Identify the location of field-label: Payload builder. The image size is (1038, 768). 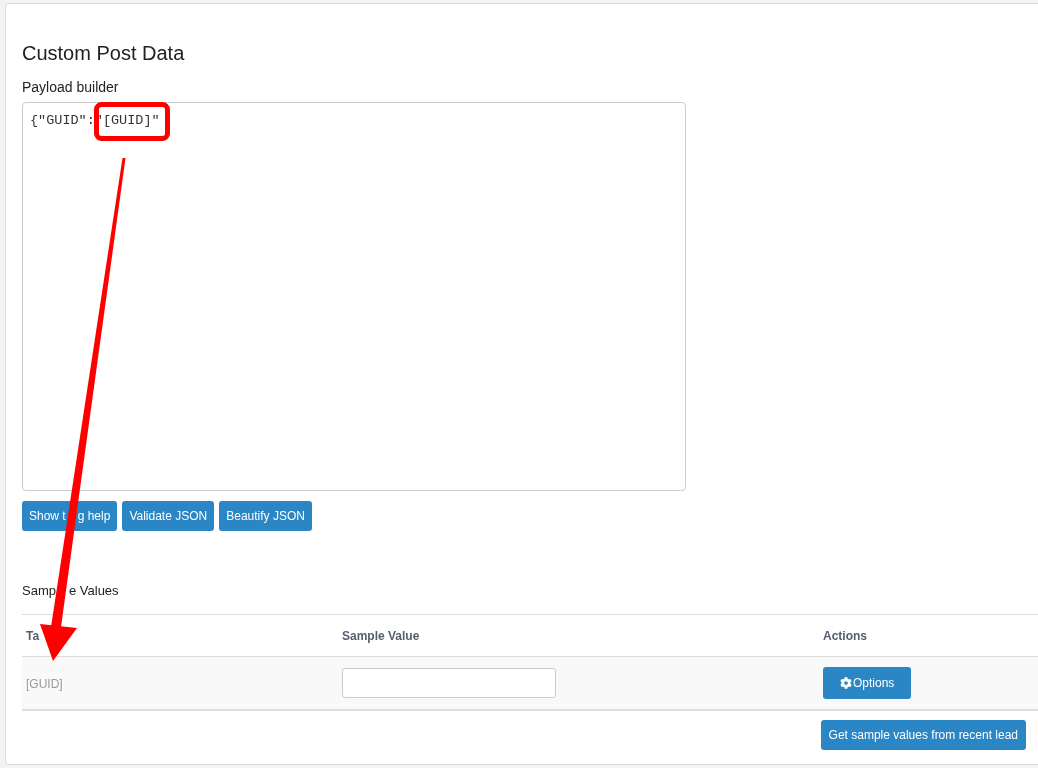
(70, 87).